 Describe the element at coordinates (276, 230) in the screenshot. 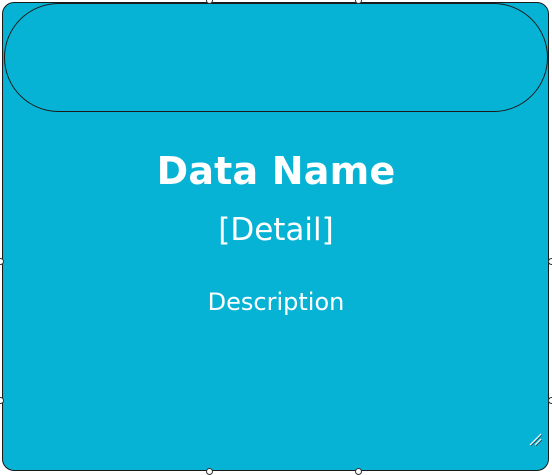

I see `shape-detail: [Detail]` at that location.